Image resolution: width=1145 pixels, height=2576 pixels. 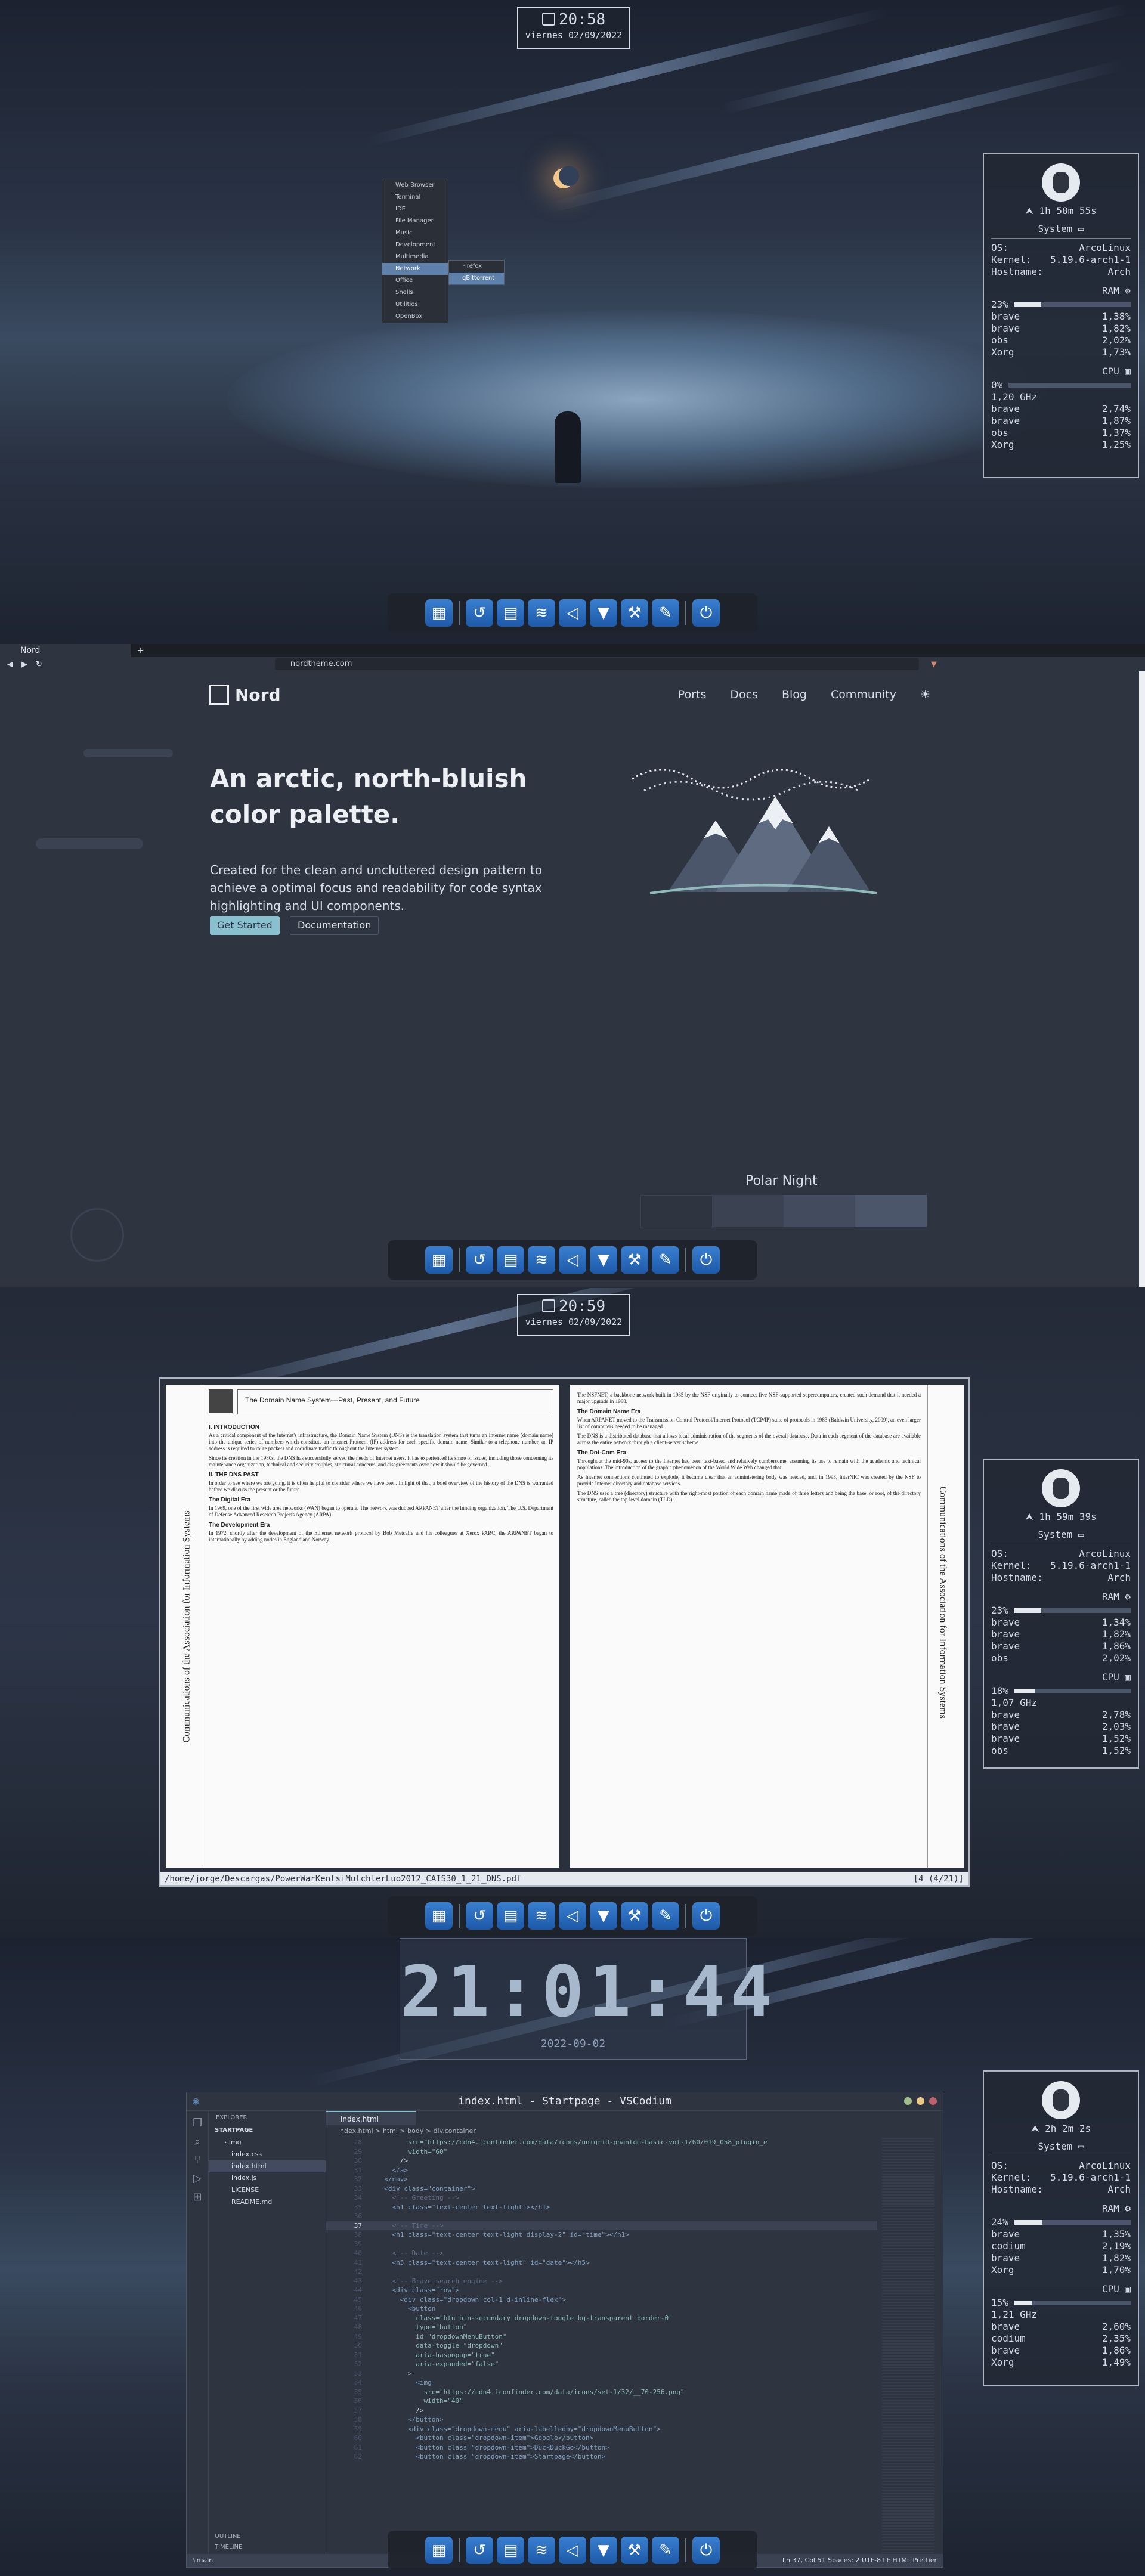 What do you see at coordinates (601, 2272) in the screenshot?
I see `code-line: 42` at bounding box center [601, 2272].